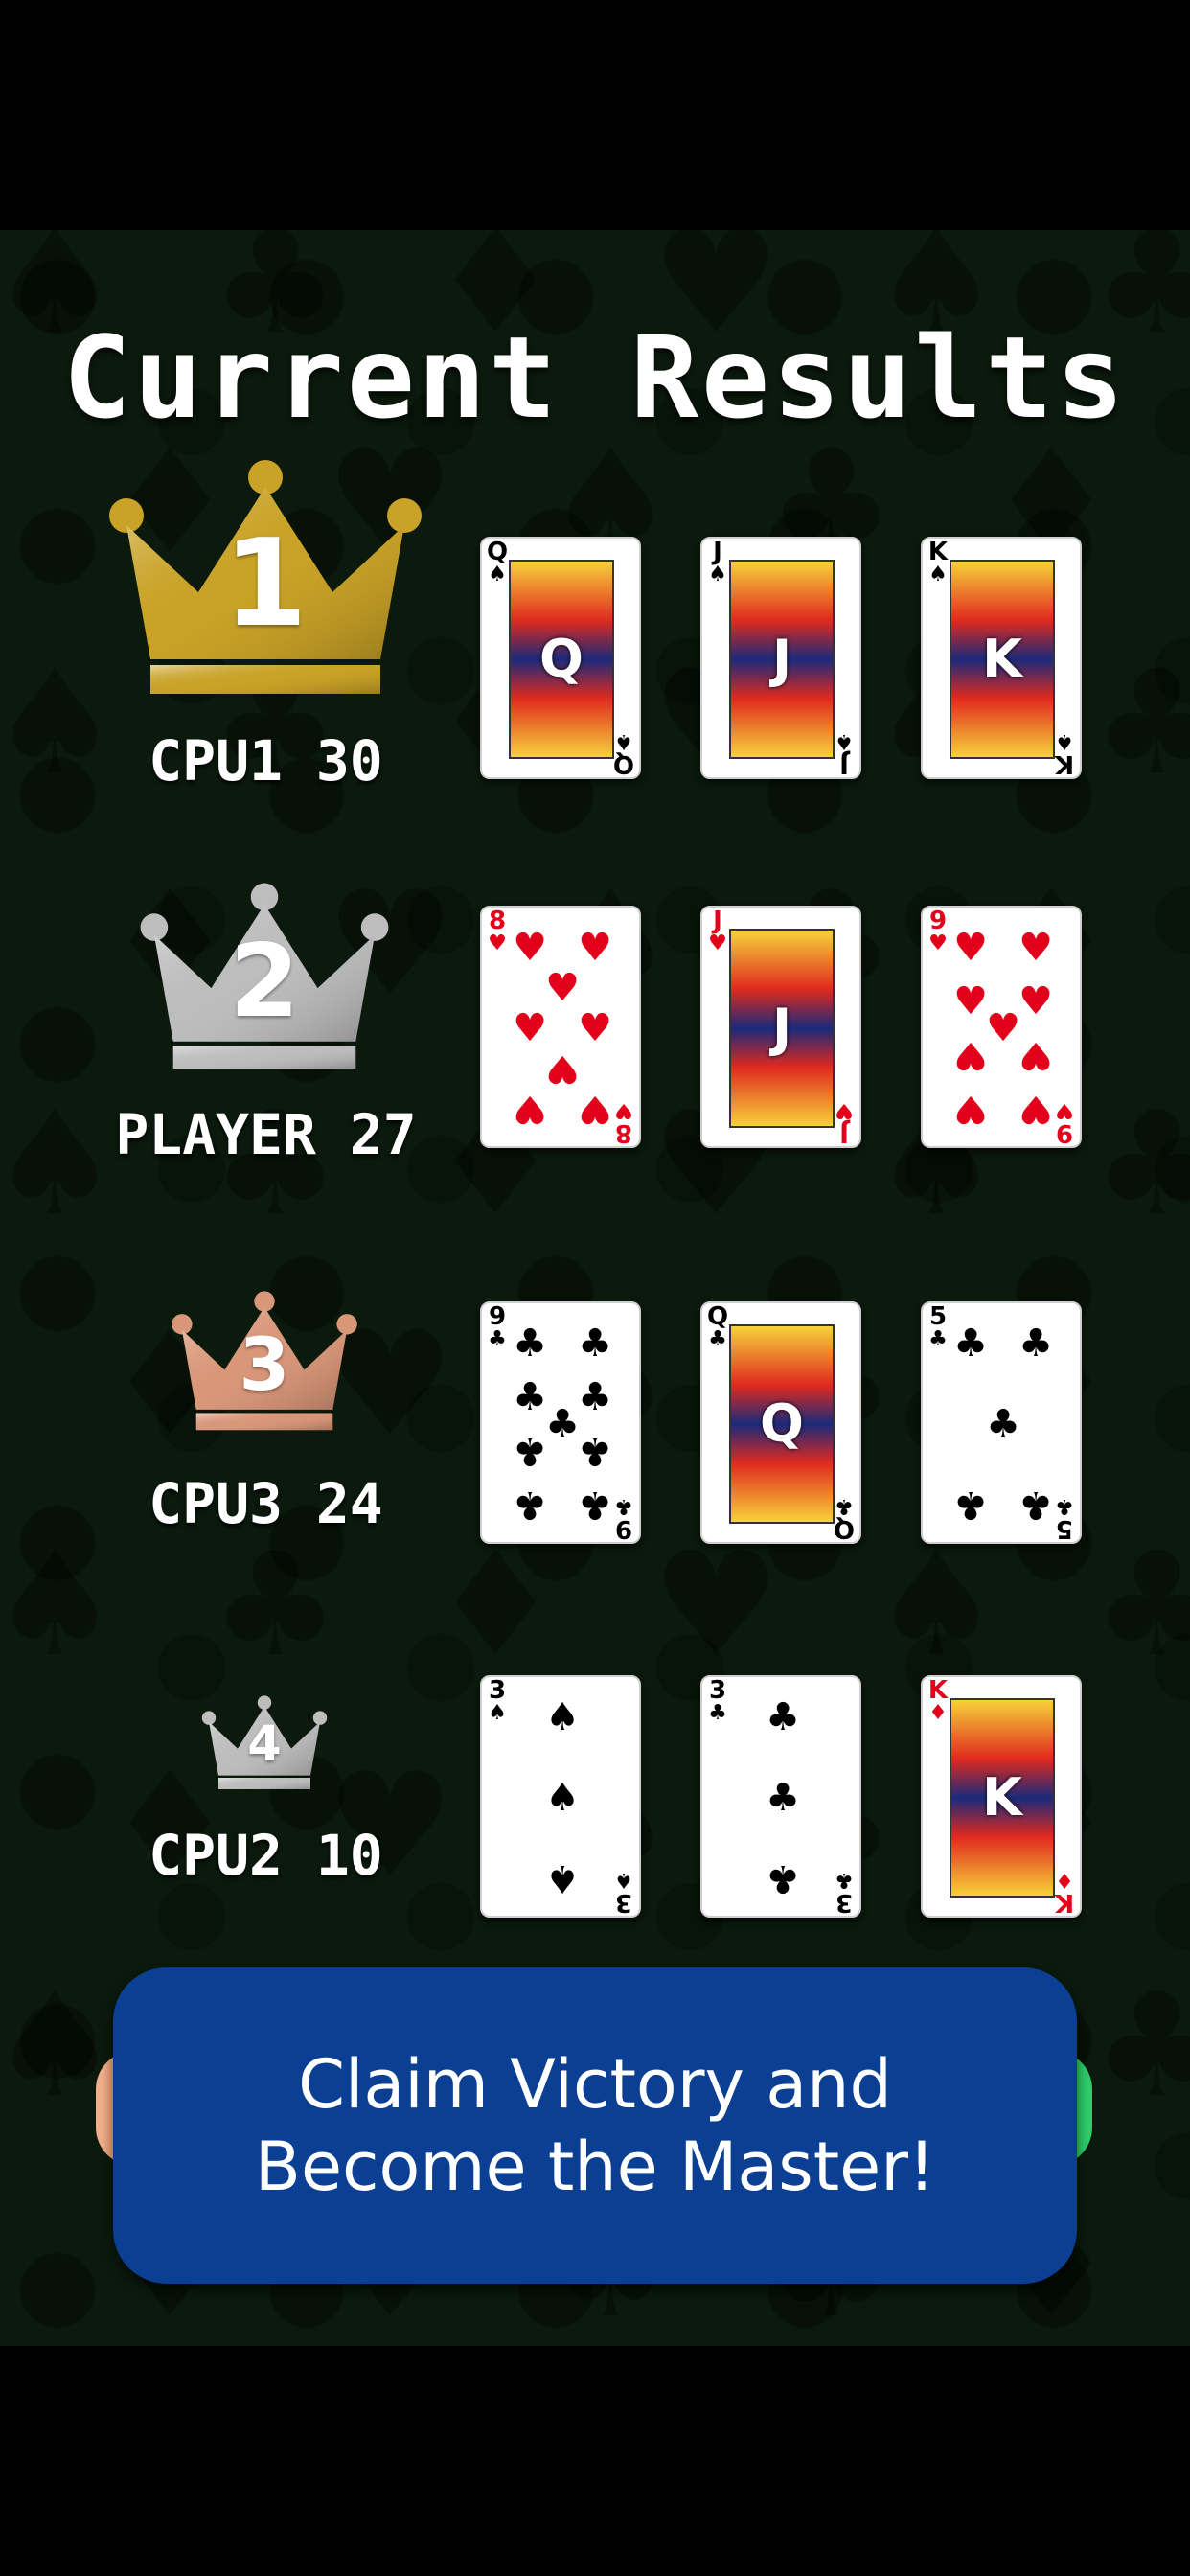 The width and height of the screenshot is (1190, 2576). What do you see at coordinates (264, 1362) in the screenshot?
I see `rank-crown-icon: 3` at bounding box center [264, 1362].